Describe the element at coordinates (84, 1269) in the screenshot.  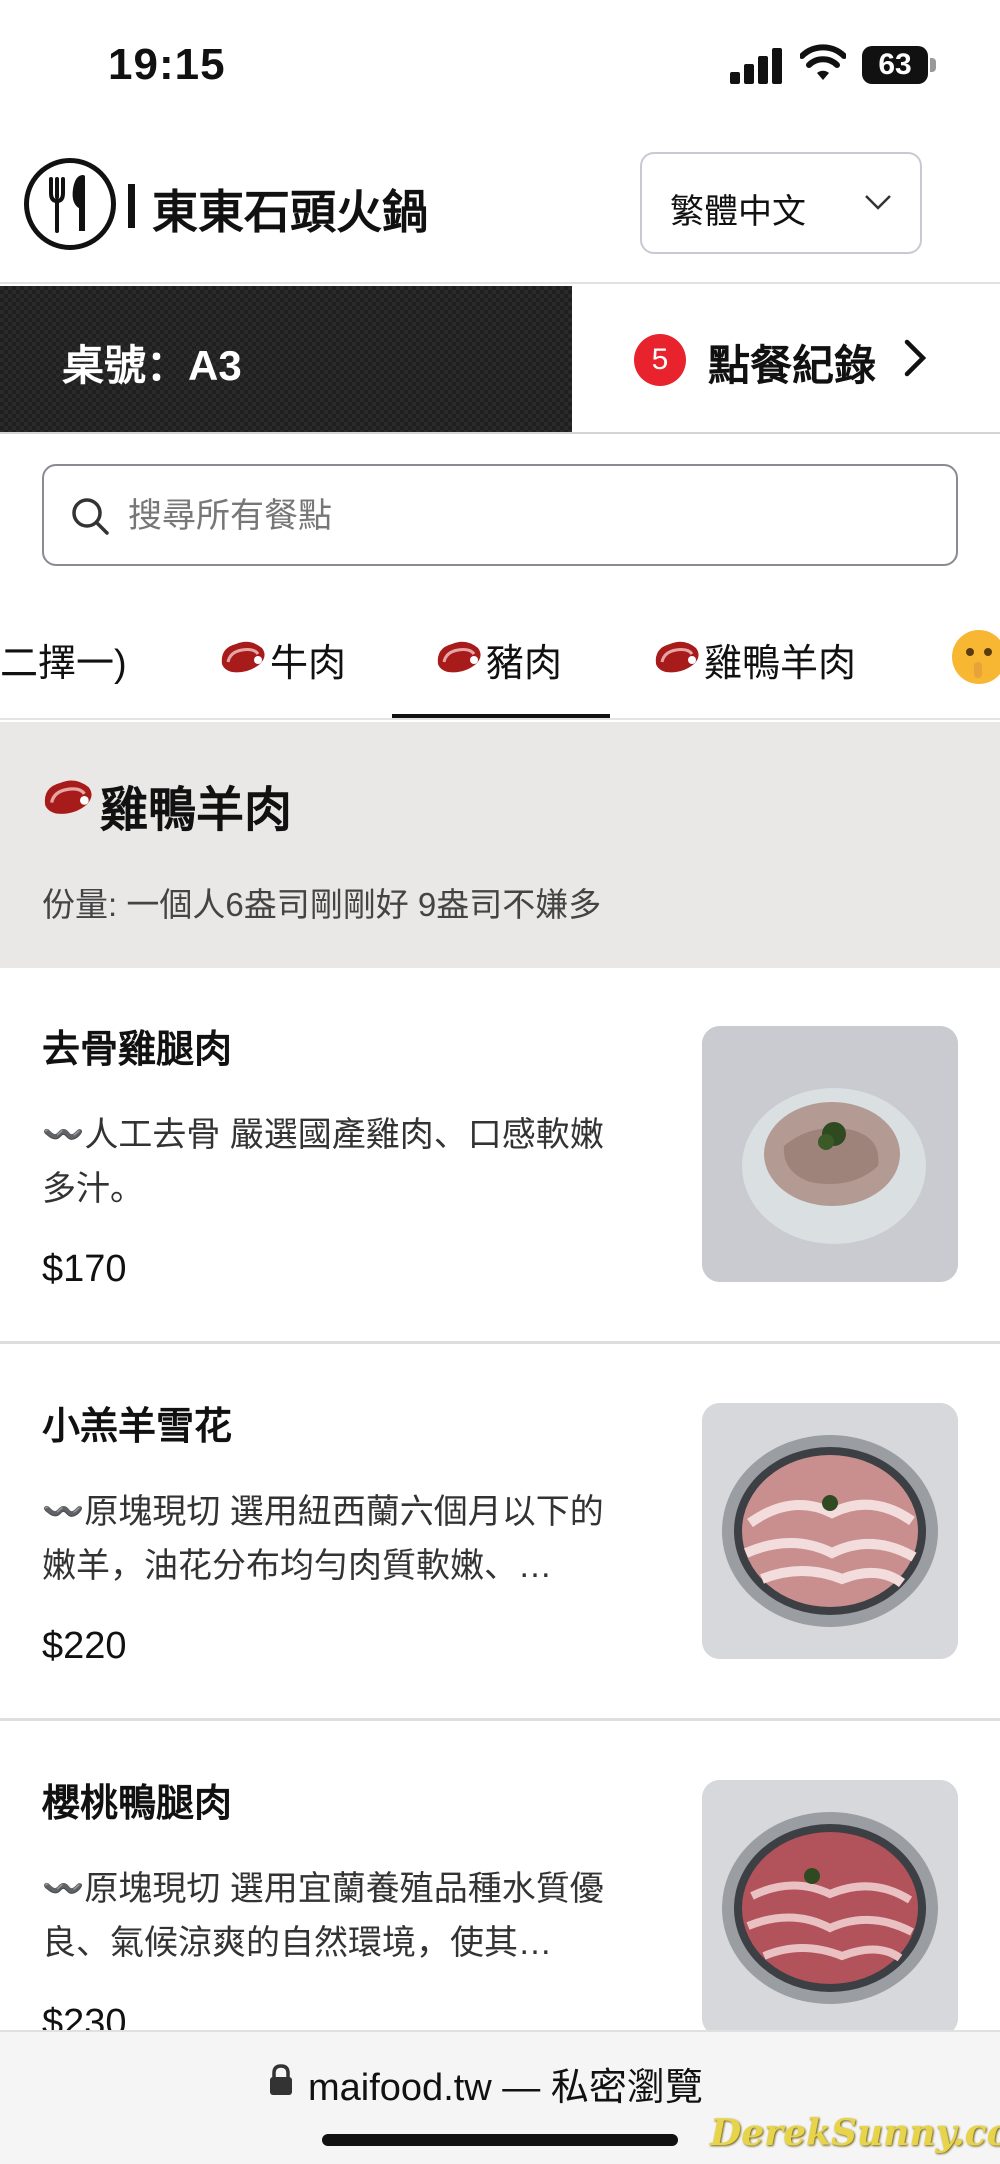
I see `item-price: $170` at that location.